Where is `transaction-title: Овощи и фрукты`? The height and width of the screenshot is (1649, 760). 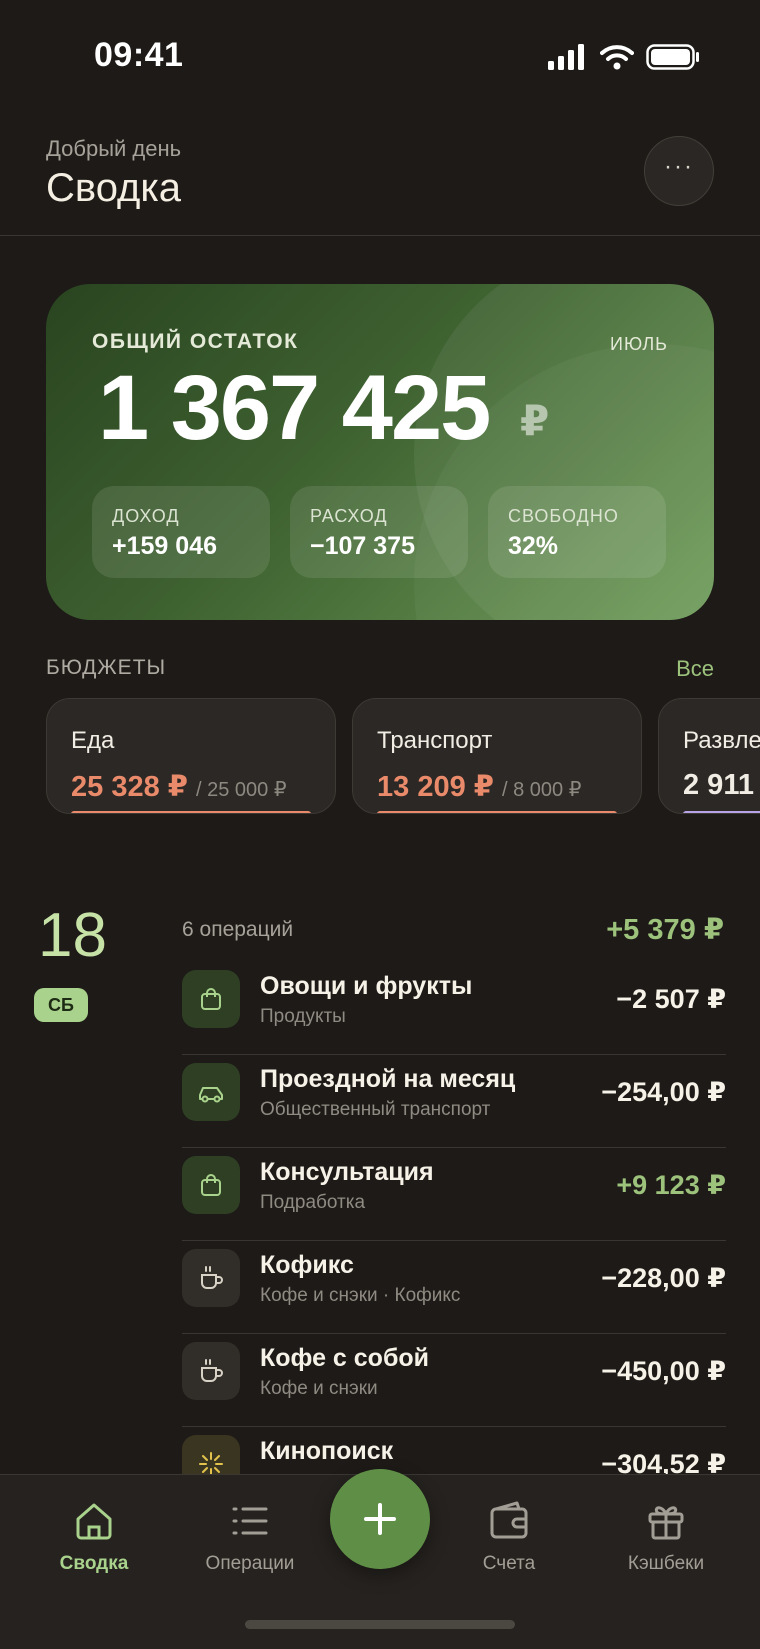
transaction-title: Овощи и фрукты is located at coordinates (366, 986).